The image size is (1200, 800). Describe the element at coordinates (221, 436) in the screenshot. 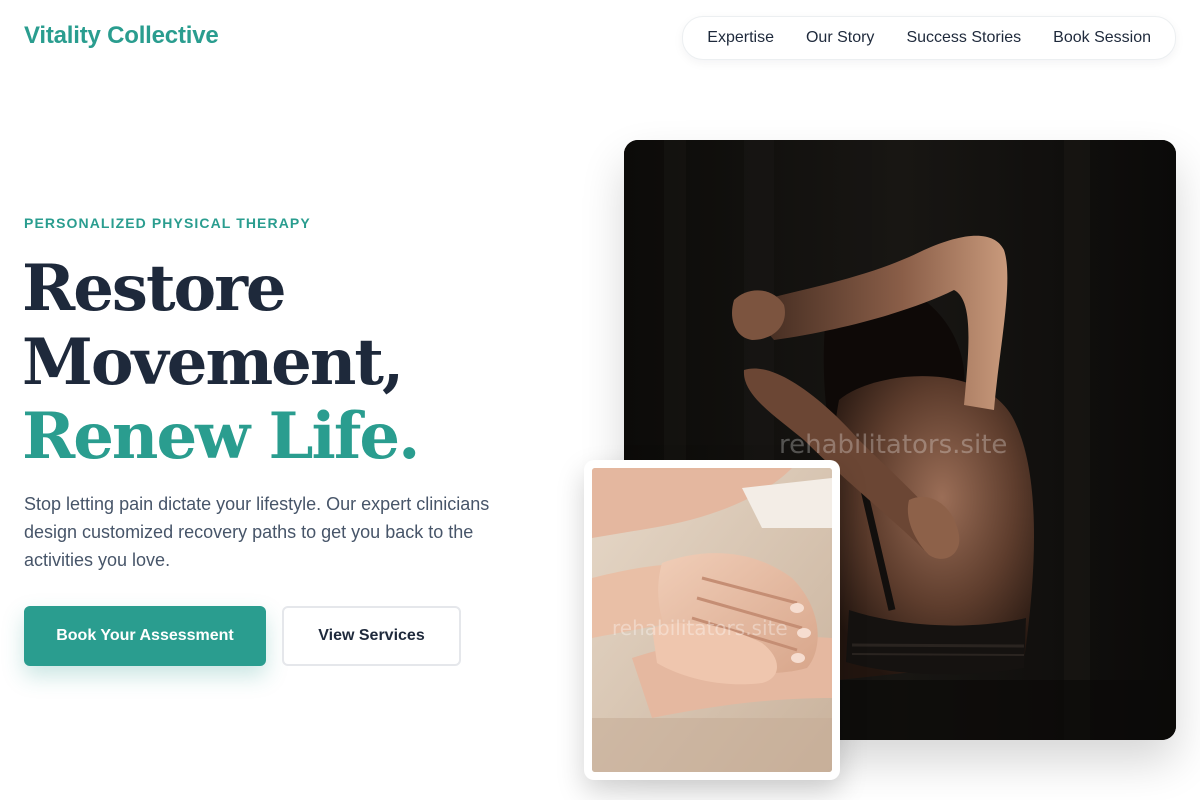

I see `headline-accent: Renew Life.` at that location.